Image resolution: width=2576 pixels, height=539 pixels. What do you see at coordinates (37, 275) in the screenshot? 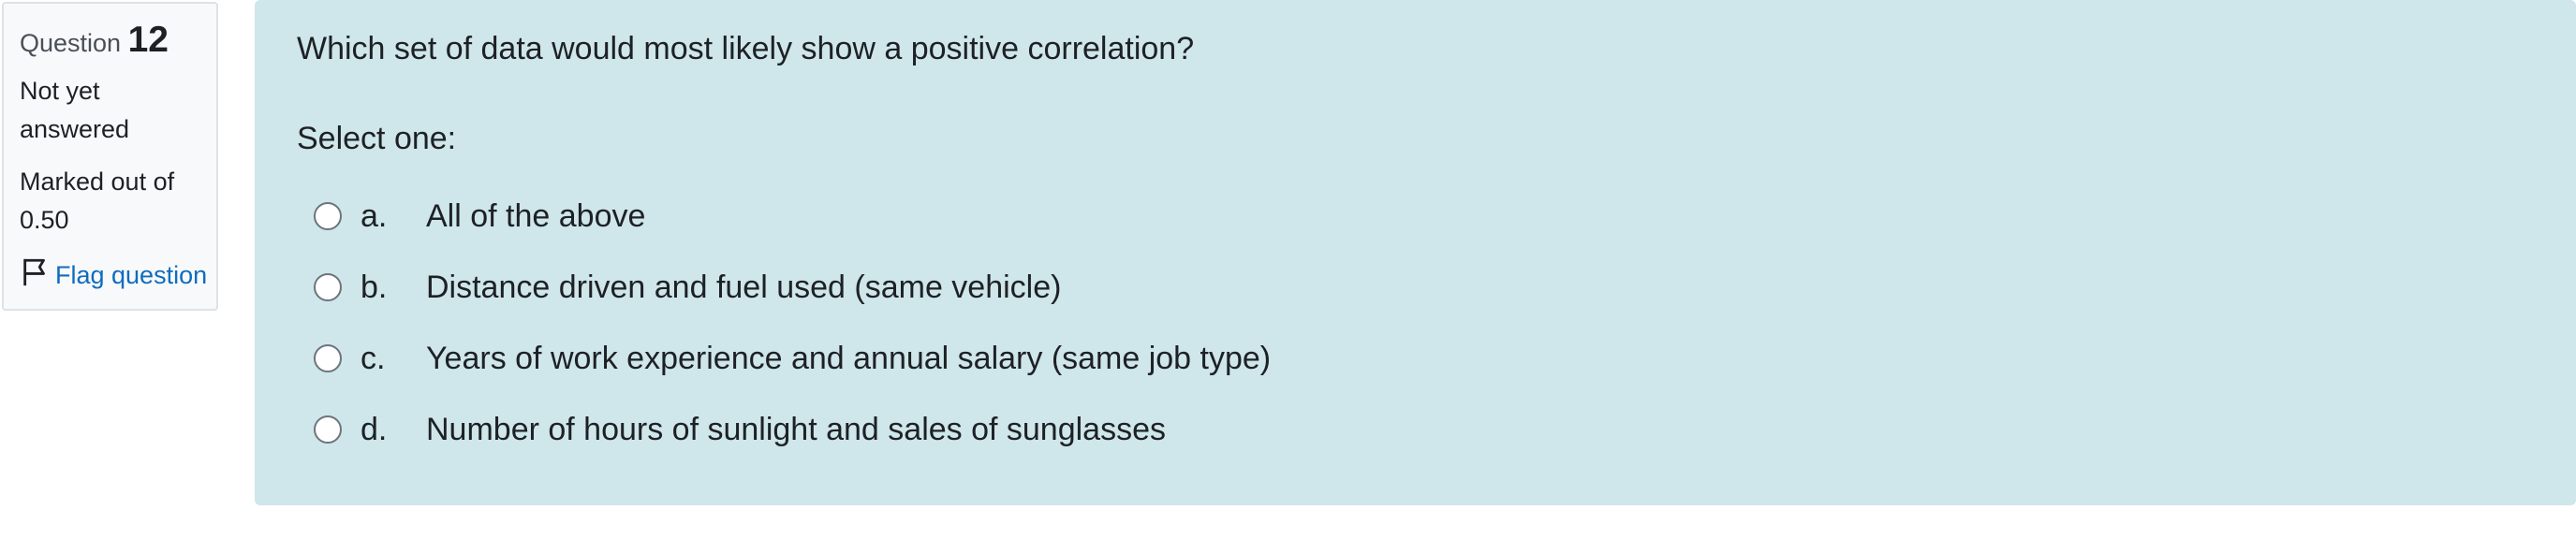
I see `flag-icon` at bounding box center [37, 275].